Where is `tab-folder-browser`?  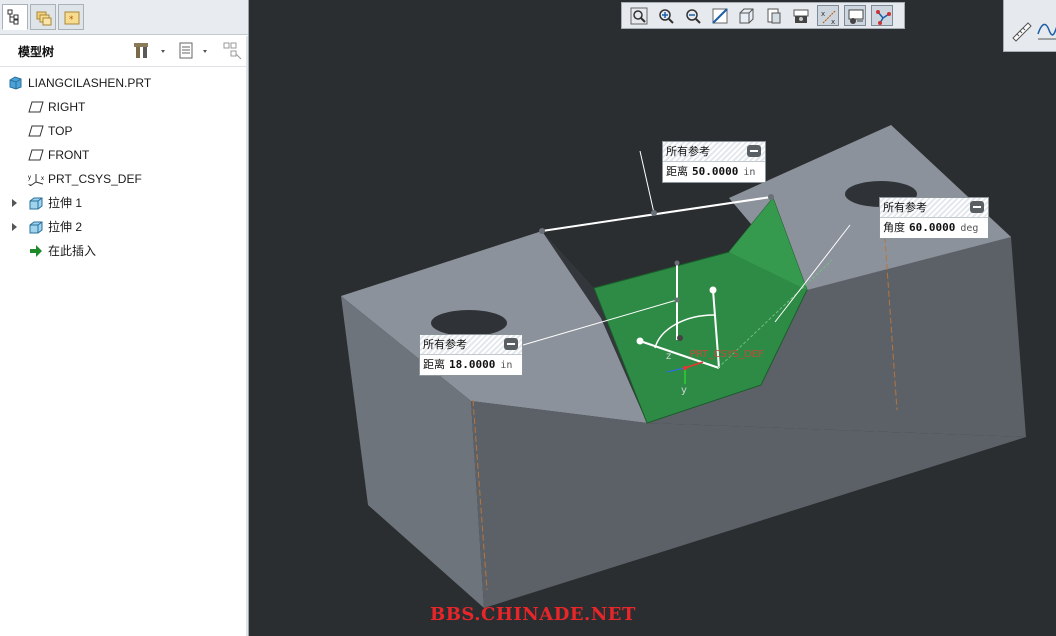 tab-folder-browser is located at coordinates (43, 17).